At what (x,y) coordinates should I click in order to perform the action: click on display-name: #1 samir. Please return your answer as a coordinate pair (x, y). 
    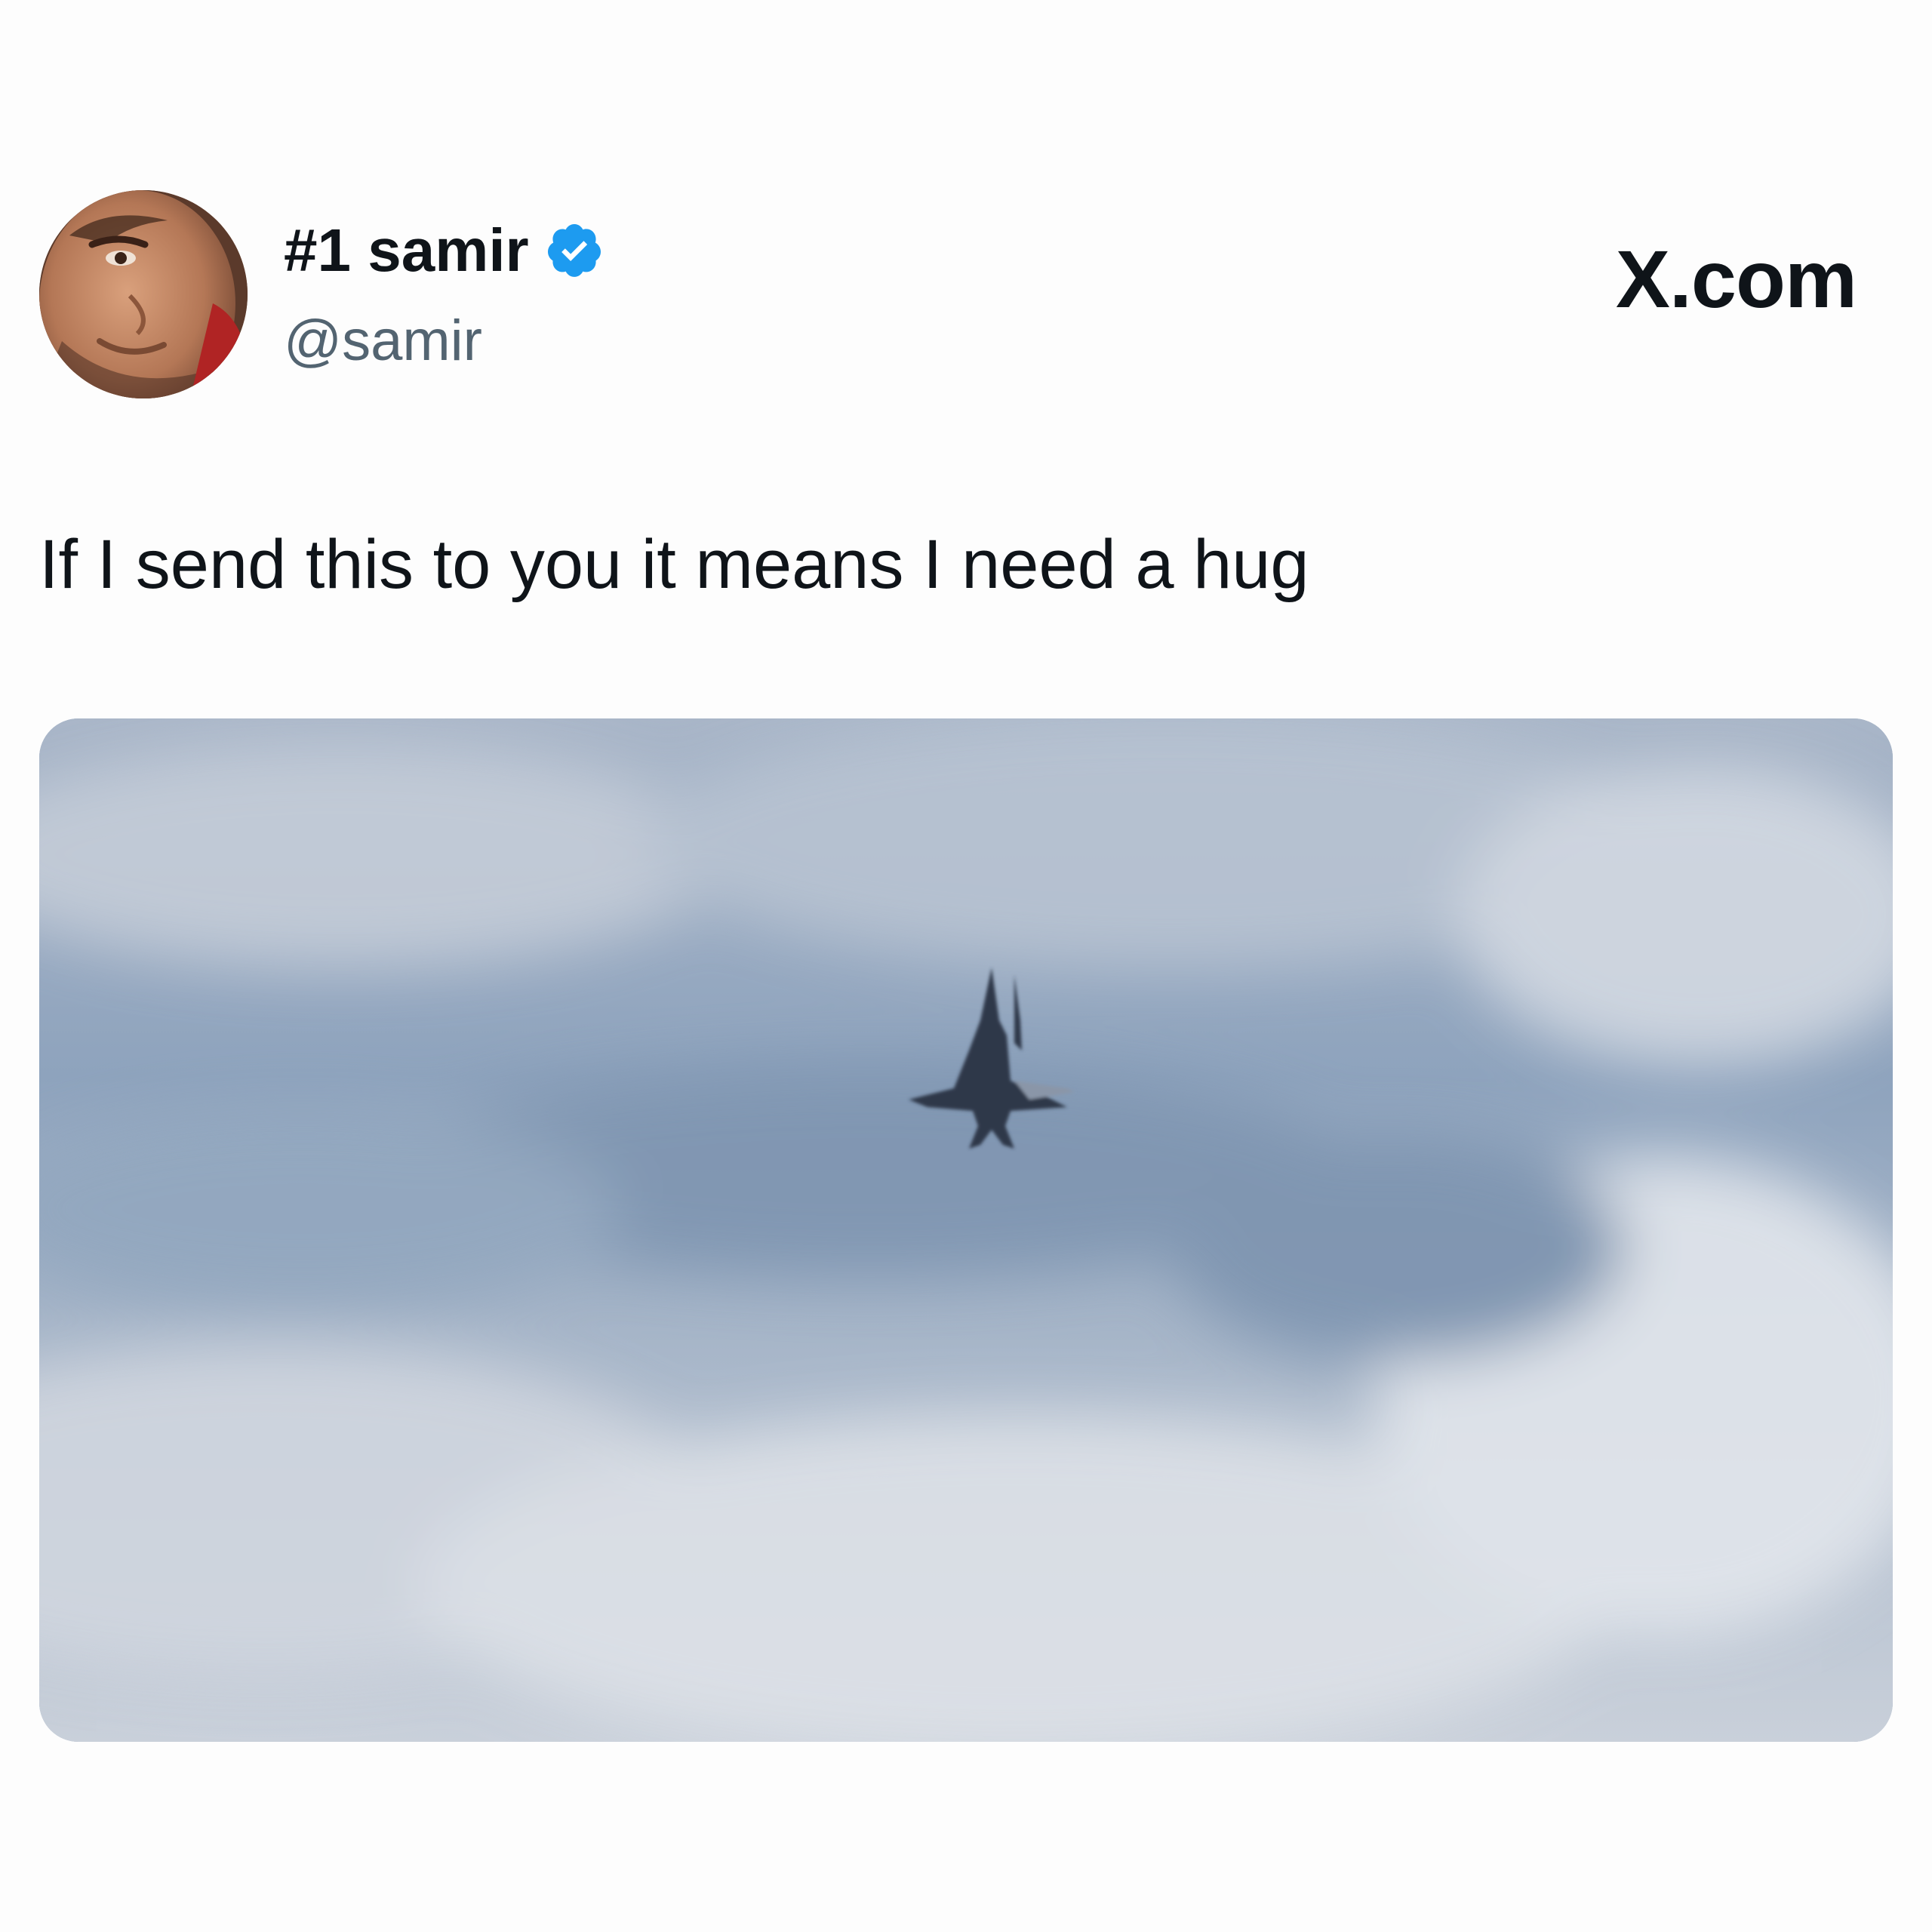
    Looking at the image, I should click on (406, 250).